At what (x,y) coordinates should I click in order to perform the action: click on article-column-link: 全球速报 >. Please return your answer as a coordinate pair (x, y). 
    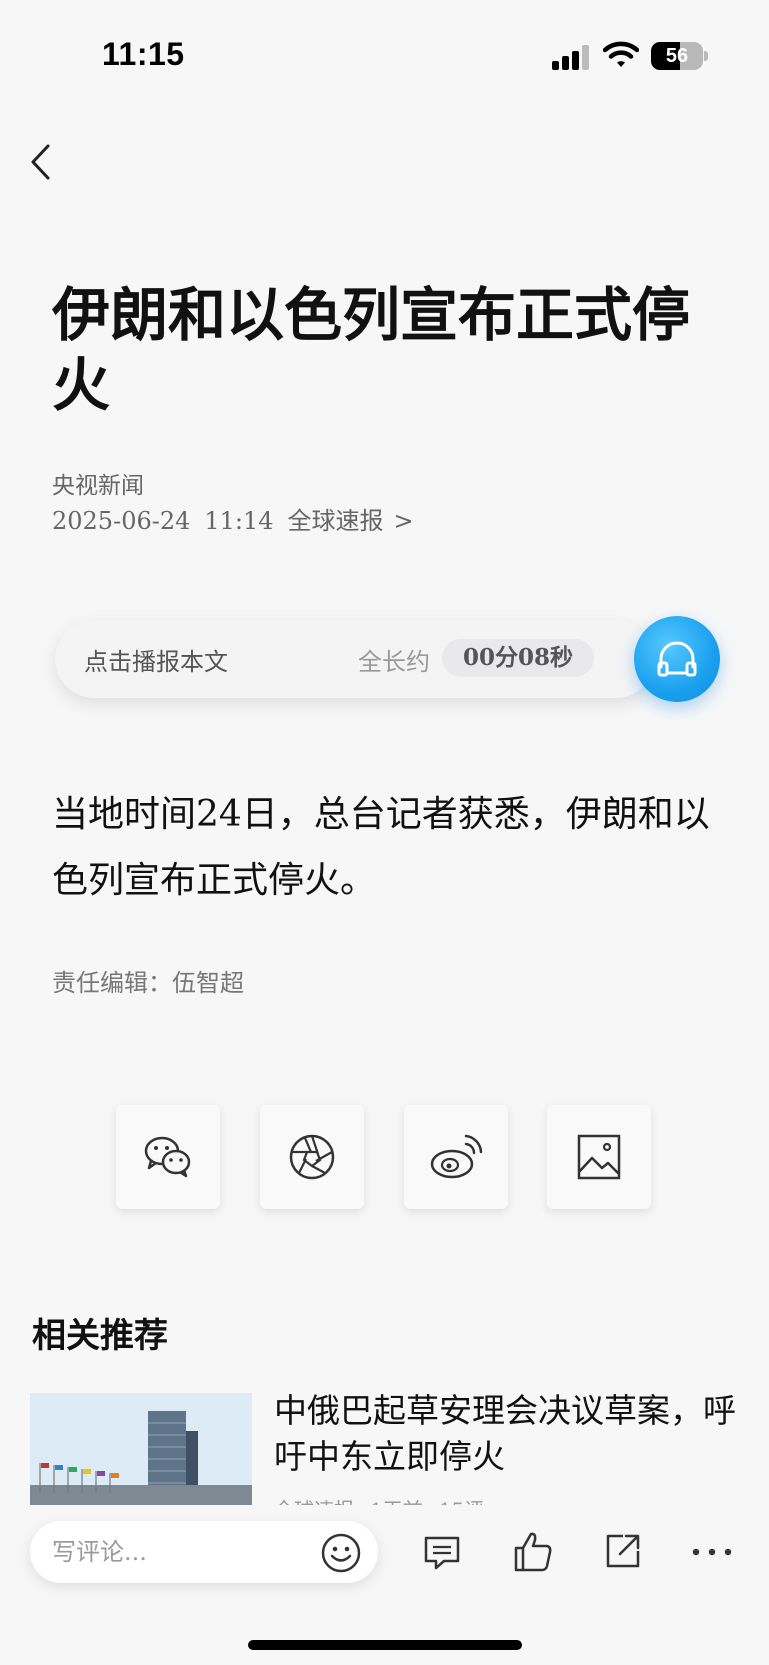
    Looking at the image, I should click on (351, 521).